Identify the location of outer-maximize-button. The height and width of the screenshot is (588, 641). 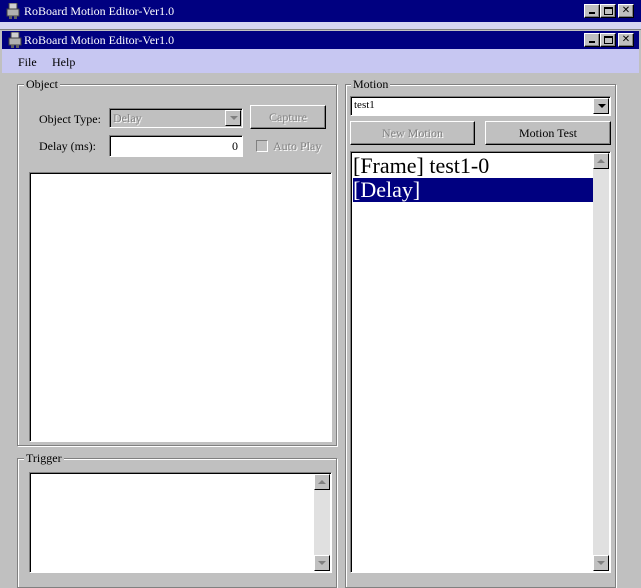
(608, 11).